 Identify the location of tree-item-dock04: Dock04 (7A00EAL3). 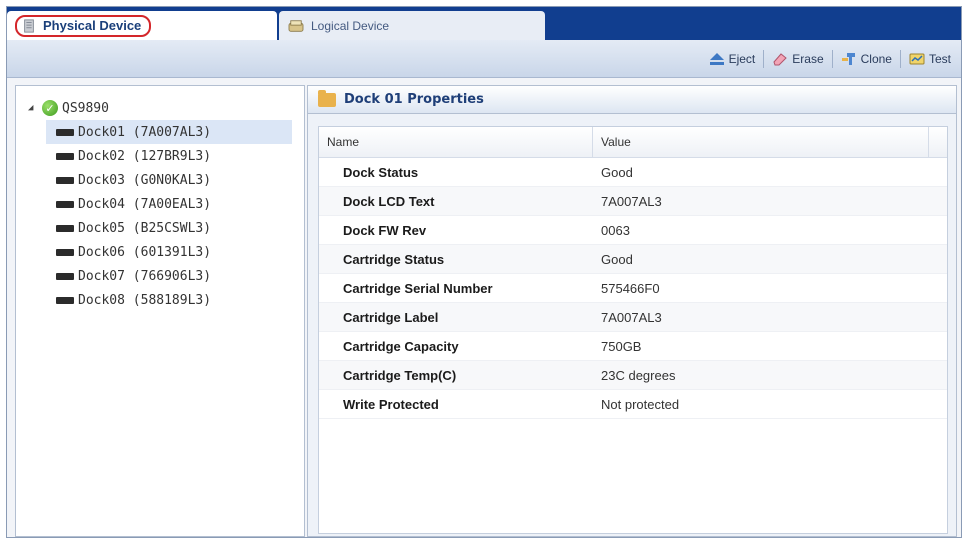
(172, 204).